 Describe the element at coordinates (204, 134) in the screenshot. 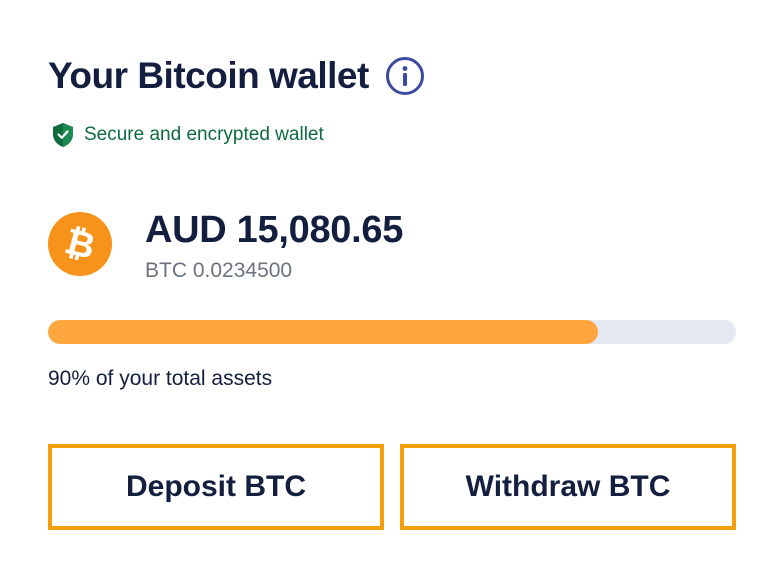

I see `secure-label: Secure and encrypted wallet` at that location.